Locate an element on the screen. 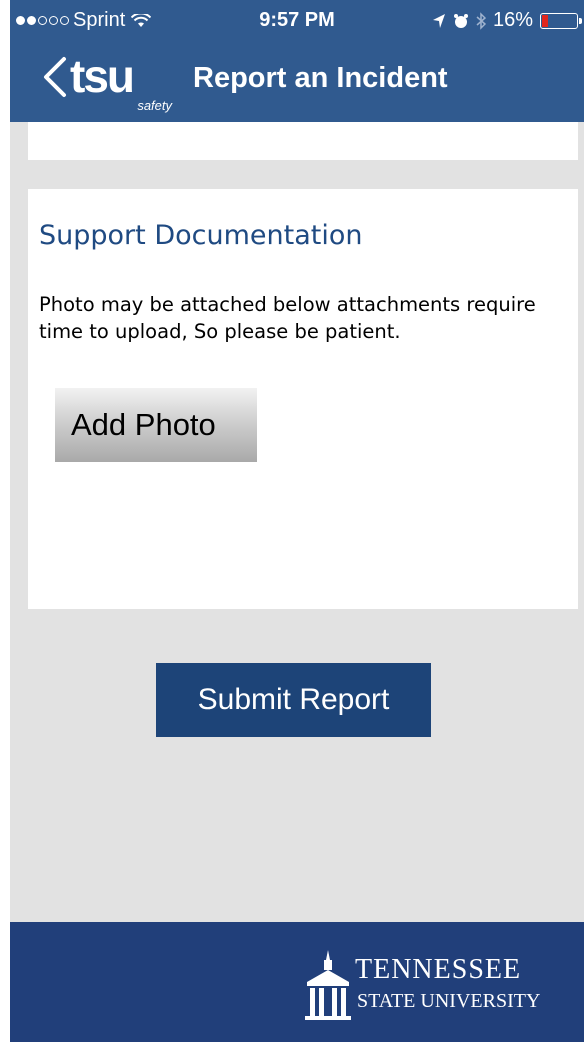 The width and height of the screenshot is (584, 1042). location-arrow-icon is located at coordinates (438, 20).